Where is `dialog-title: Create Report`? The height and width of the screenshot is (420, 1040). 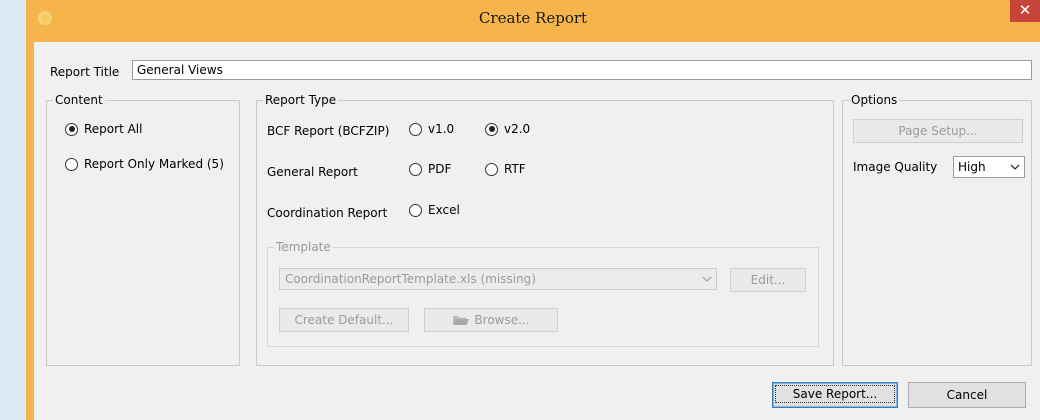
dialog-title: Create Report is located at coordinates (533, 18).